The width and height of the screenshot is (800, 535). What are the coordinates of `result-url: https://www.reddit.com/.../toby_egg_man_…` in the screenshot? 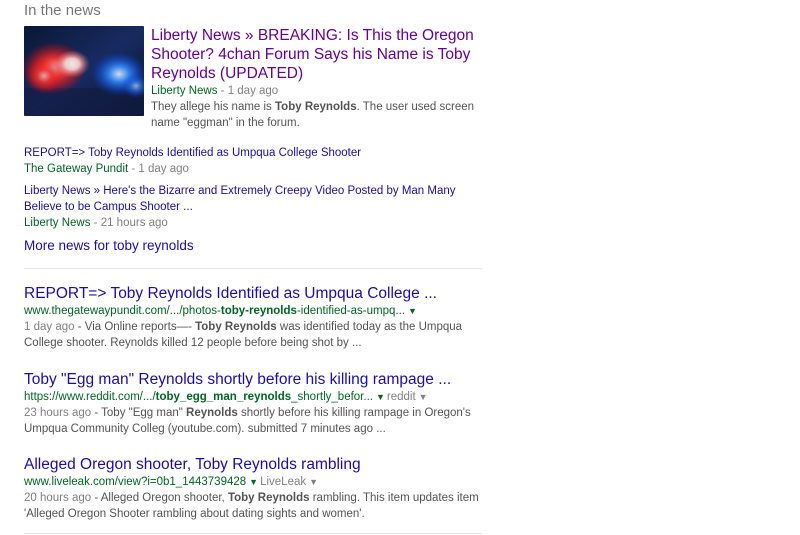 It's located at (254, 397).